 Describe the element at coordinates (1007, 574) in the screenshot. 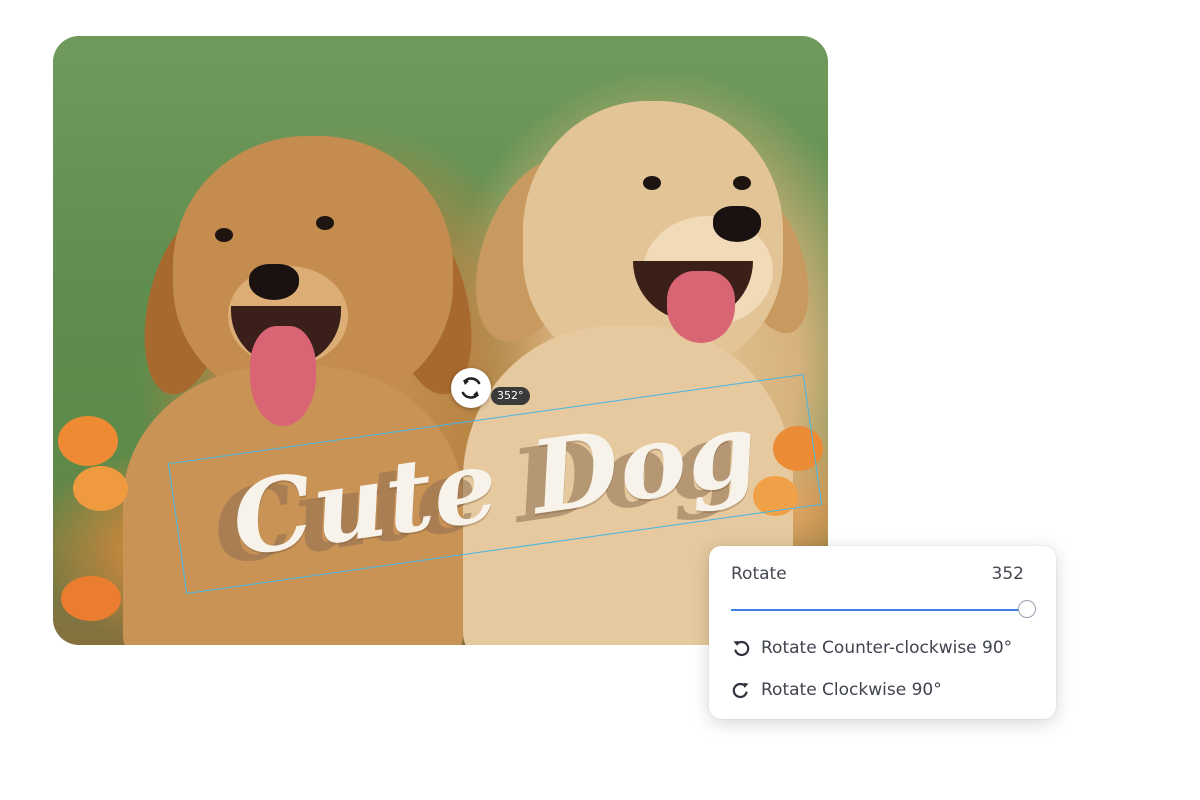

I see `rotate-value: 352` at that location.